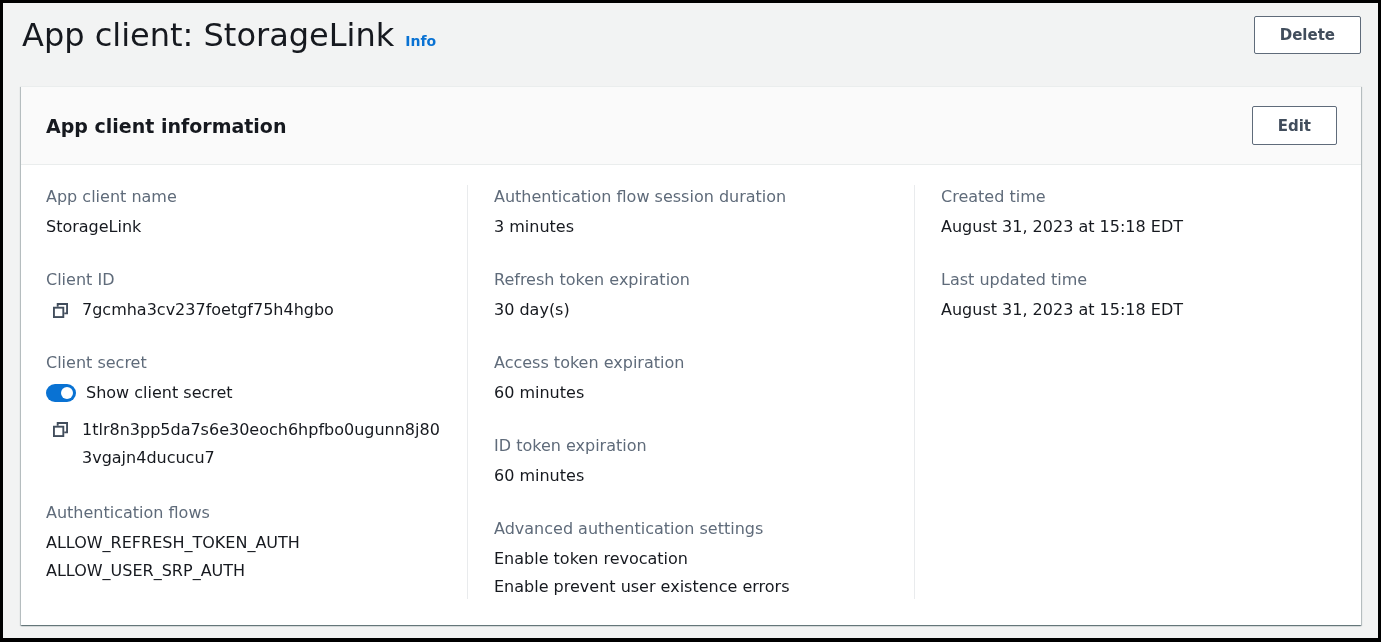 The image size is (1381, 642). I want to click on field-value: 30 day(s), so click(532, 310).